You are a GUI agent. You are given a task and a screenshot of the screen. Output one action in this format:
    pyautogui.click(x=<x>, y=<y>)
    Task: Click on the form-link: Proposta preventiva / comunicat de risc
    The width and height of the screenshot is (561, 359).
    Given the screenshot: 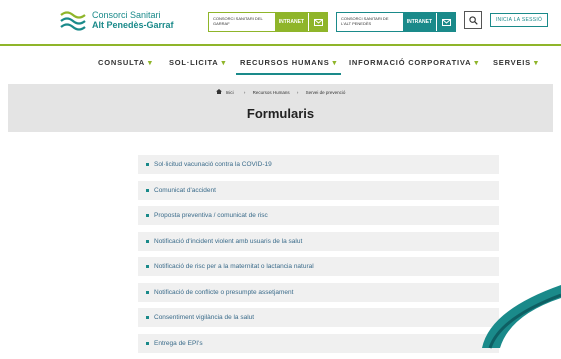 What is the action you would take?
    pyautogui.click(x=318, y=215)
    